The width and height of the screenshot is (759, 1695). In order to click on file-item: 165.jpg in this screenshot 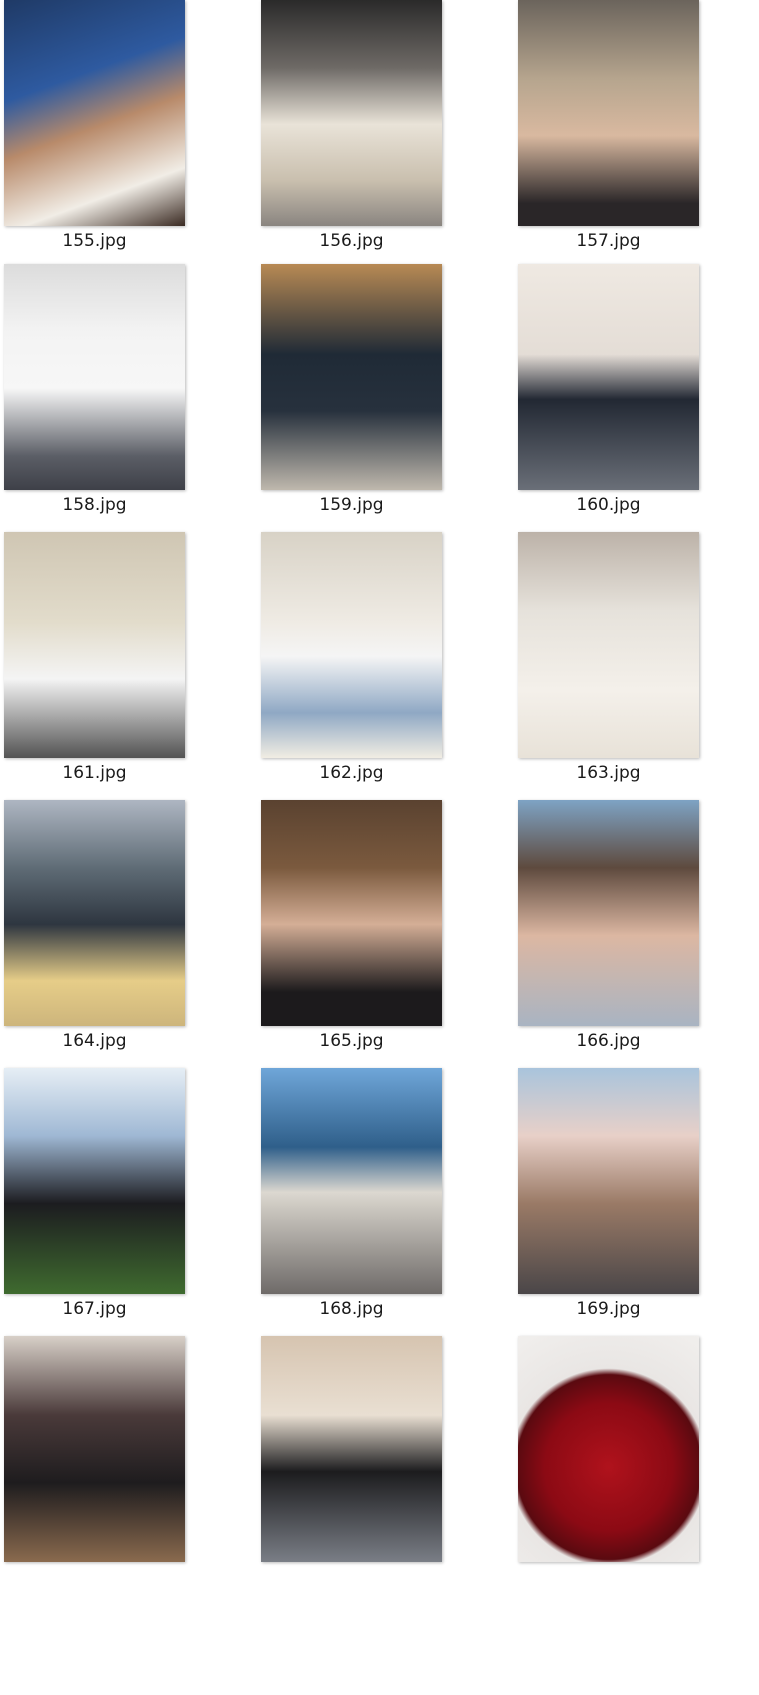, I will do `click(351, 930)`.